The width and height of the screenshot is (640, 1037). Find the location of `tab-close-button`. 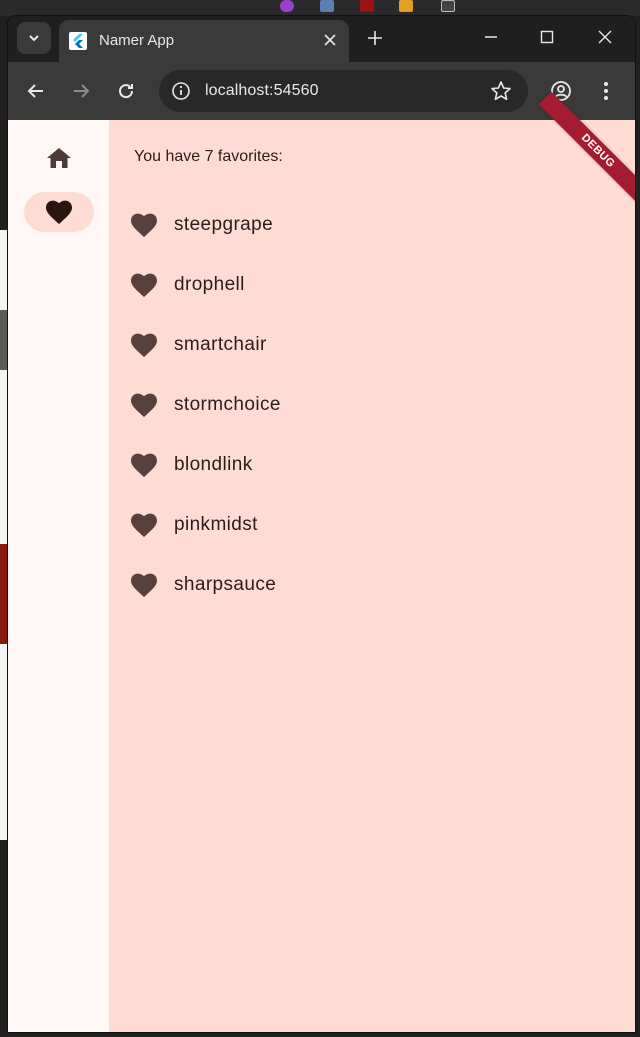

tab-close-button is located at coordinates (330, 40).